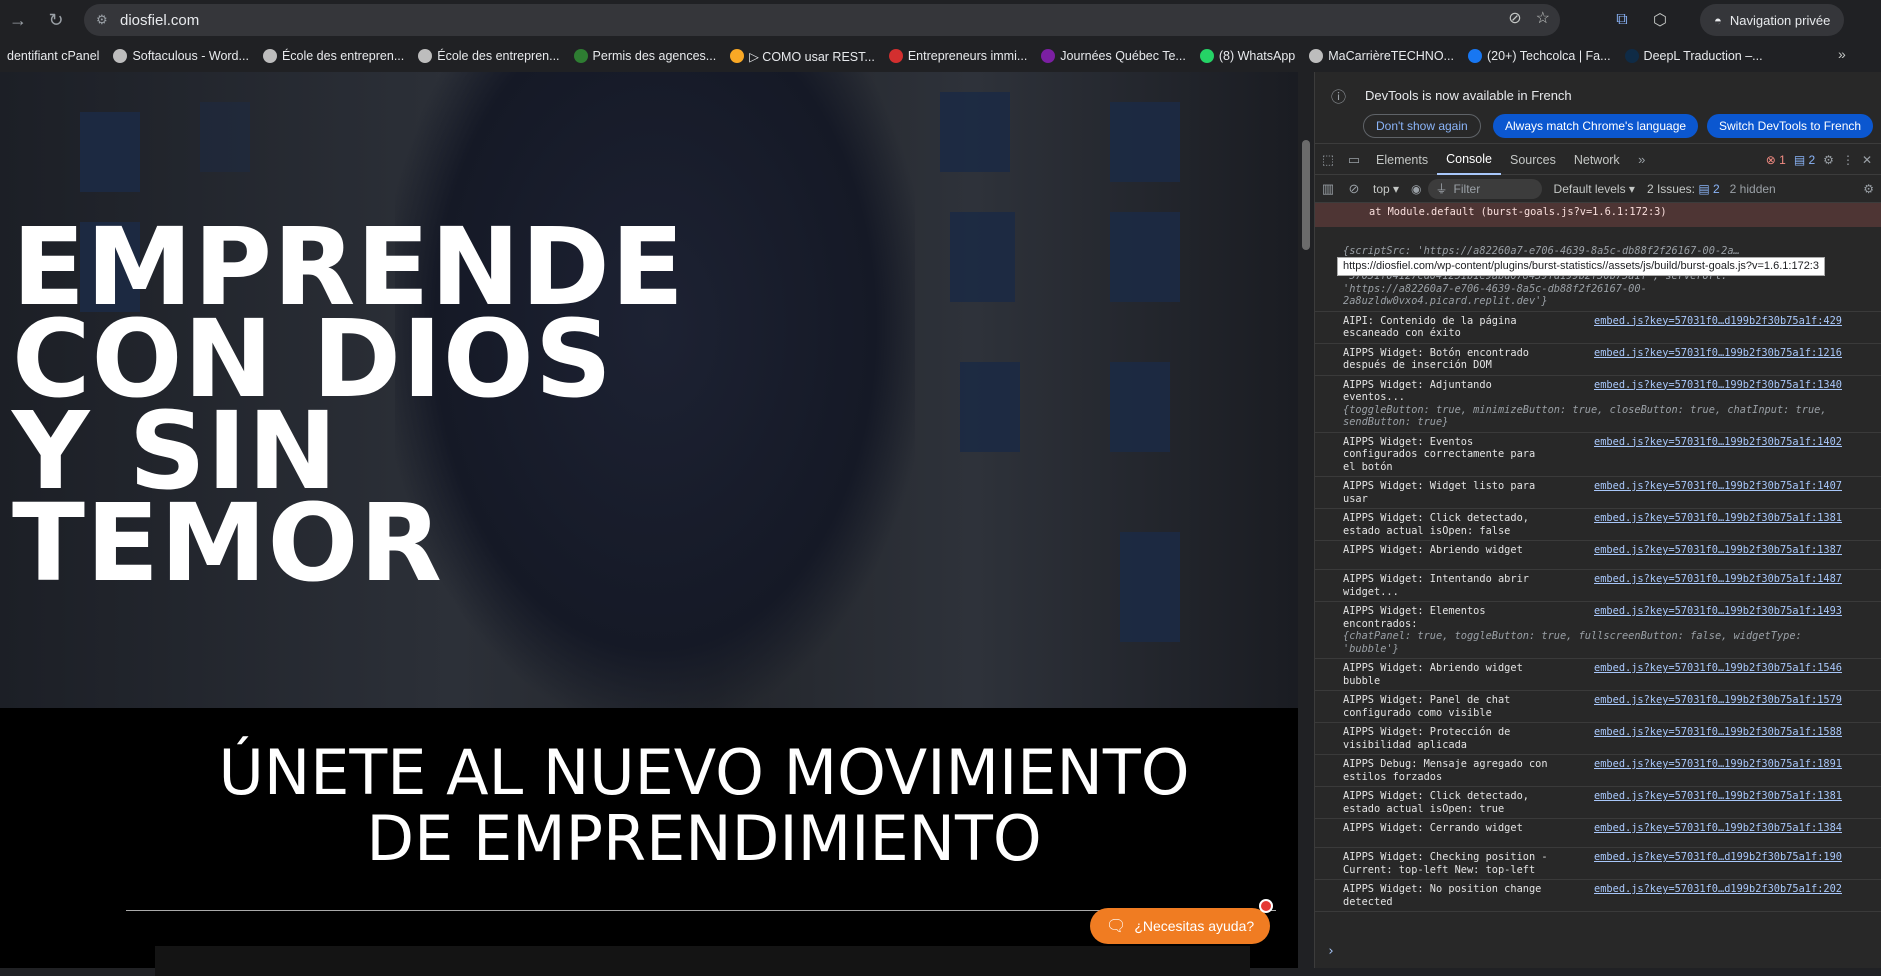 This screenshot has height=976, width=1881. What do you see at coordinates (1718, 20) in the screenshot?
I see `incognito-icon: ◓` at bounding box center [1718, 20].